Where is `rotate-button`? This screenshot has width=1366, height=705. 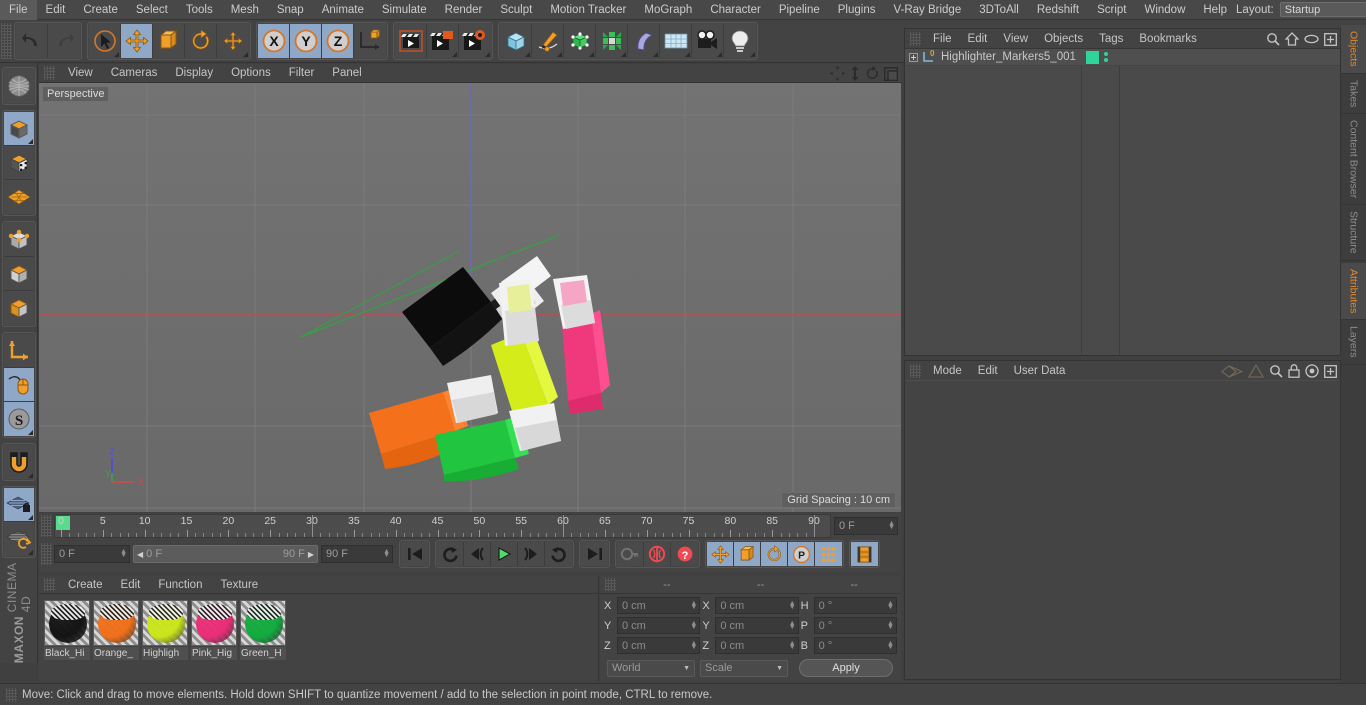
rotate-button is located at coordinates (201, 41).